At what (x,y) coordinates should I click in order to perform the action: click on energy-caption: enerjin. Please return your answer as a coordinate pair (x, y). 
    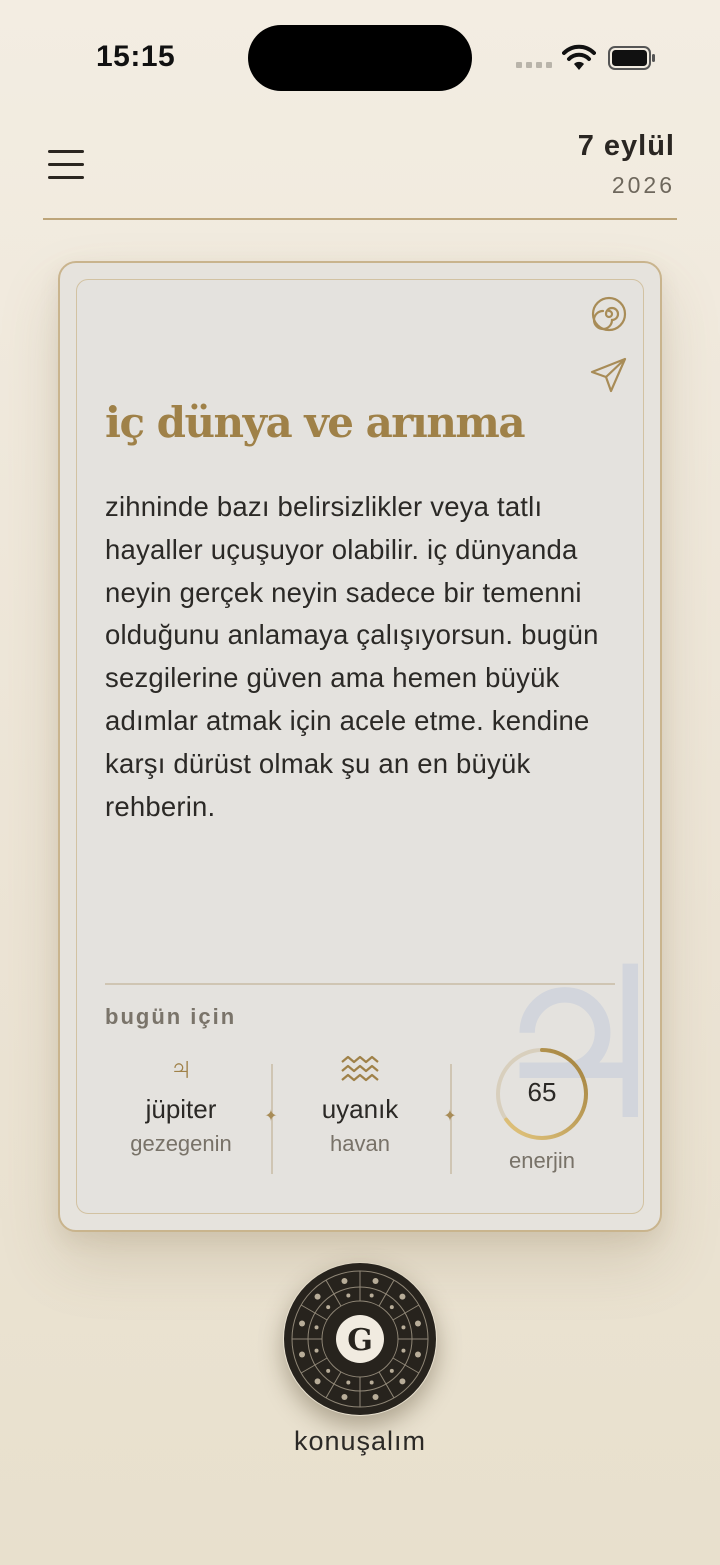
    Looking at the image, I should click on (542, 1160).